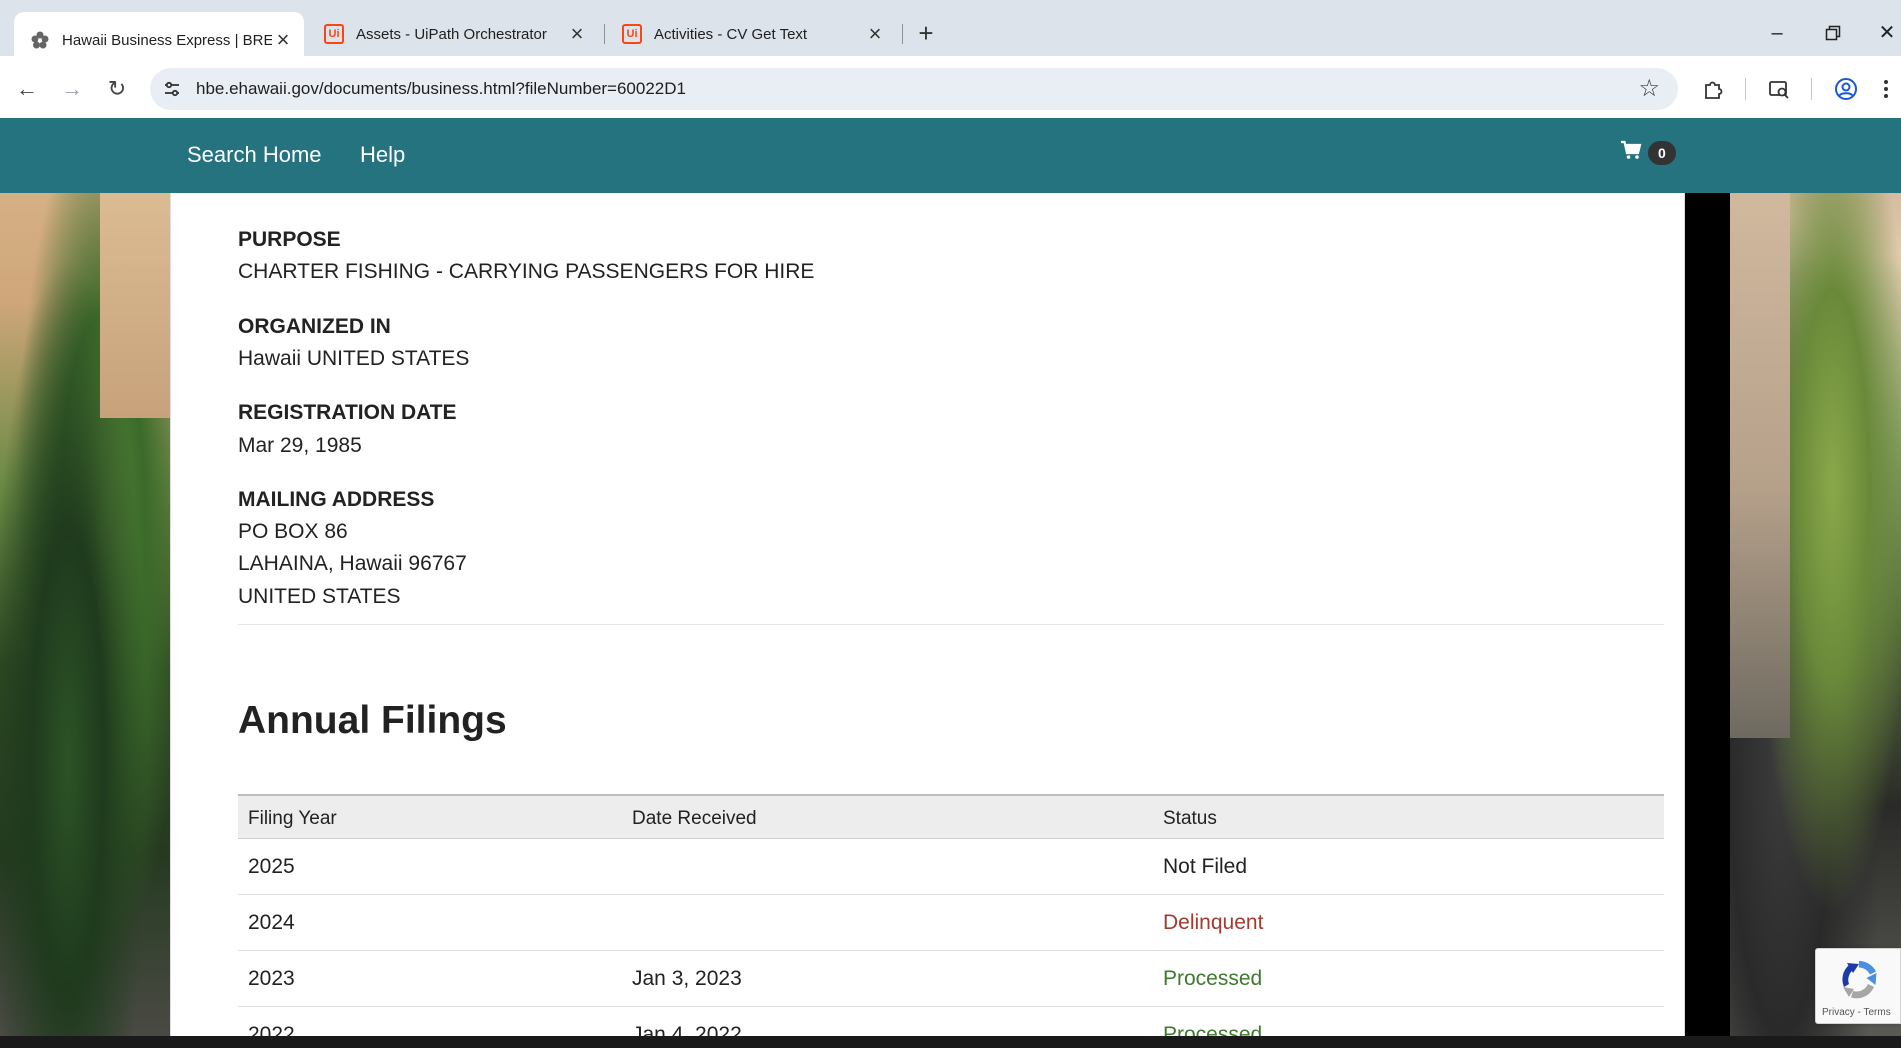 The image size is (1901, 1048). I want to click on table-row: 2025 Not Filed, so click(951, 867).